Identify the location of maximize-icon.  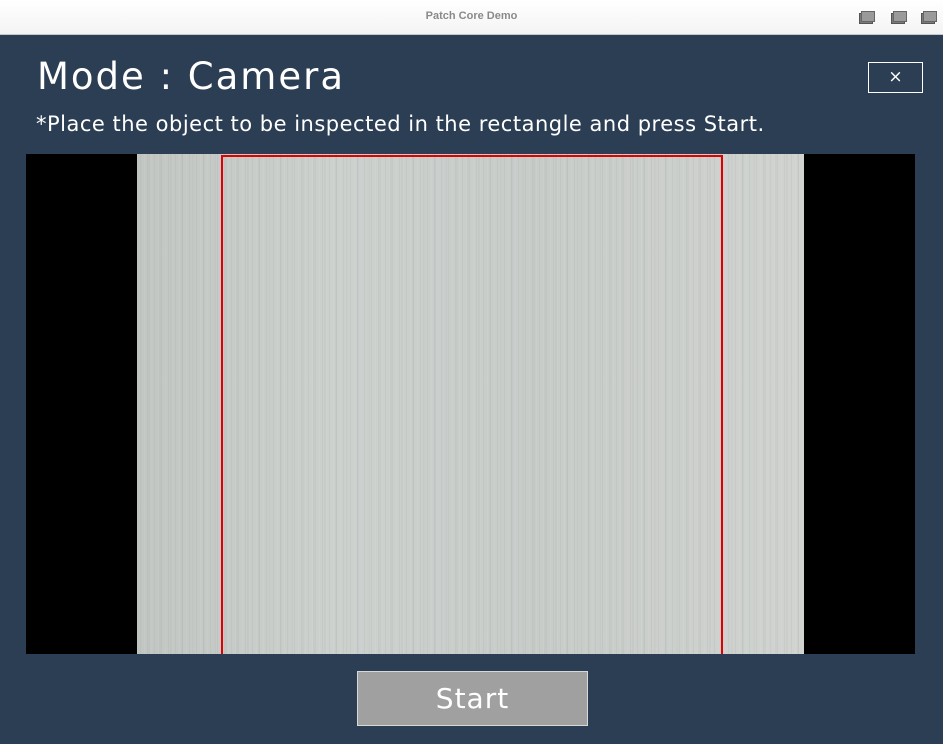
(899, 17).